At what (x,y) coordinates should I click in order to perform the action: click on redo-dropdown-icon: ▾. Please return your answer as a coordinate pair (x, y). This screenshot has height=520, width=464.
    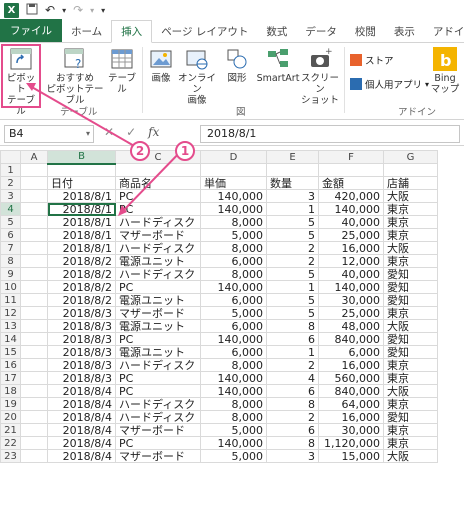
    Looking at the image, I should click on (92, 10).